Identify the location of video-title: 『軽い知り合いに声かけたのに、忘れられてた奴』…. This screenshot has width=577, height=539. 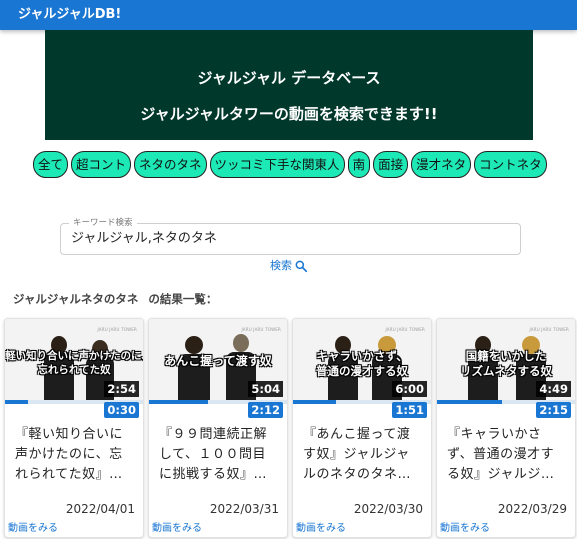
(75, 455).